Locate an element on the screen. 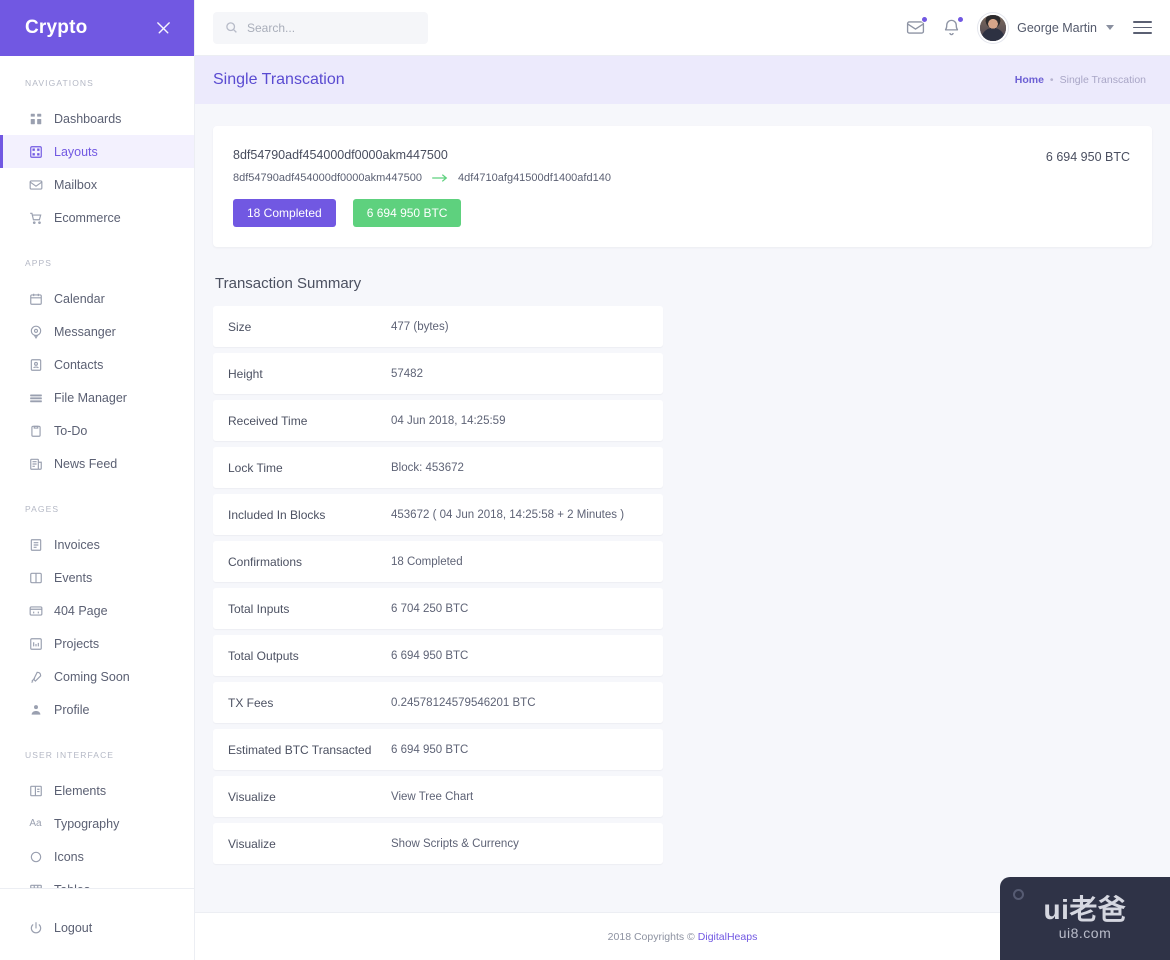 Image resolution: width=1170 pixels, height=960 pixels. power-icon is located at coordinates (35, 927).